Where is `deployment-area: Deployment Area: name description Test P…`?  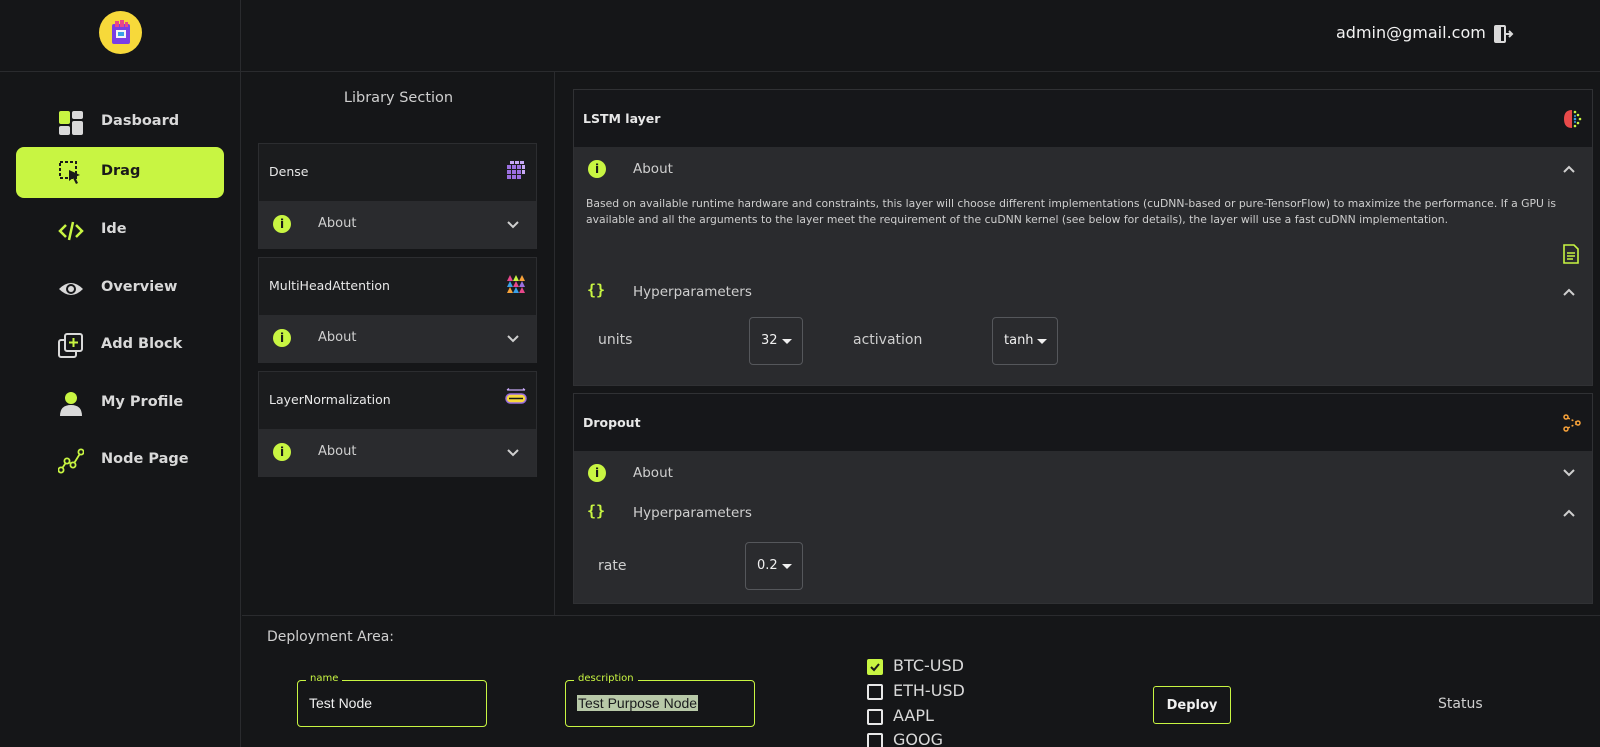
deployment-area: Deployment Area: name description Test P… is located at coordinates (921, 681).